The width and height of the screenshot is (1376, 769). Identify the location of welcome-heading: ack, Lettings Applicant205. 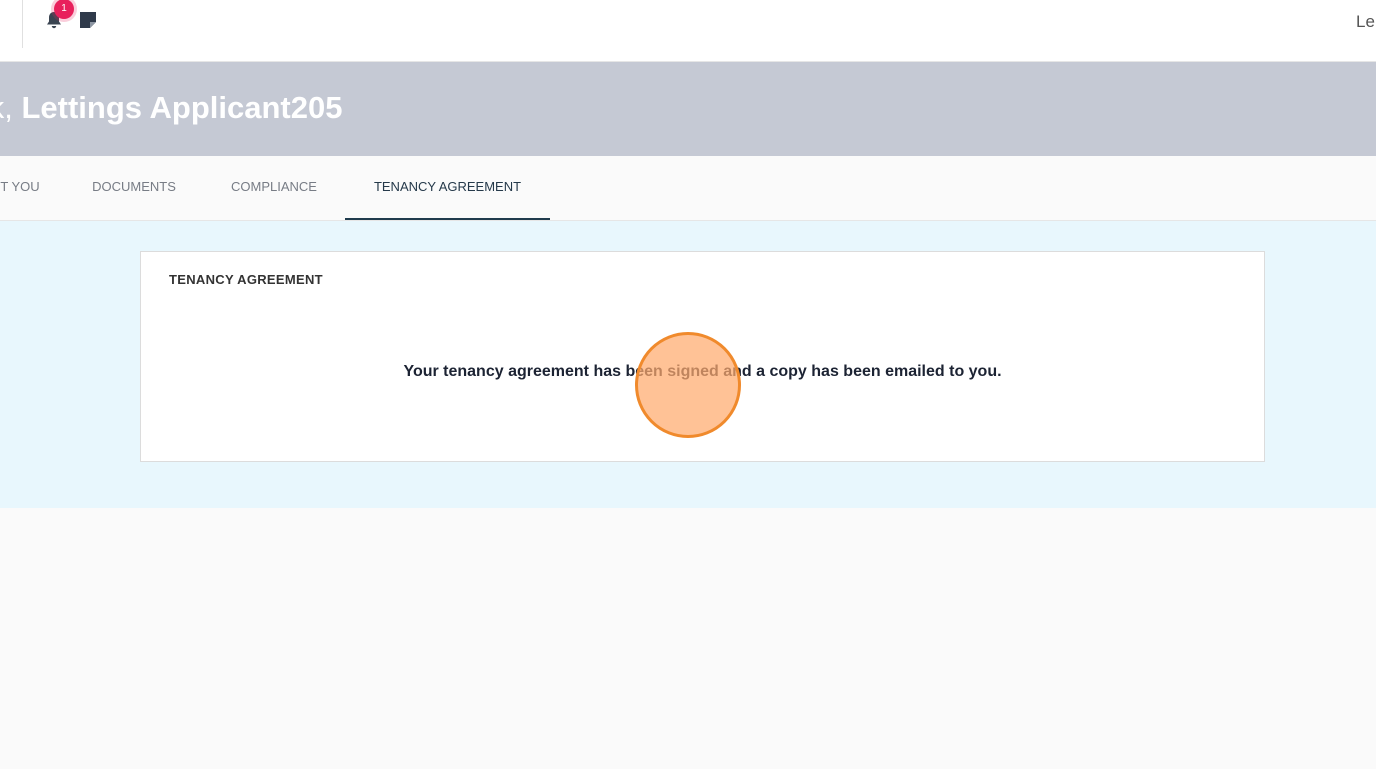
(171, 108).